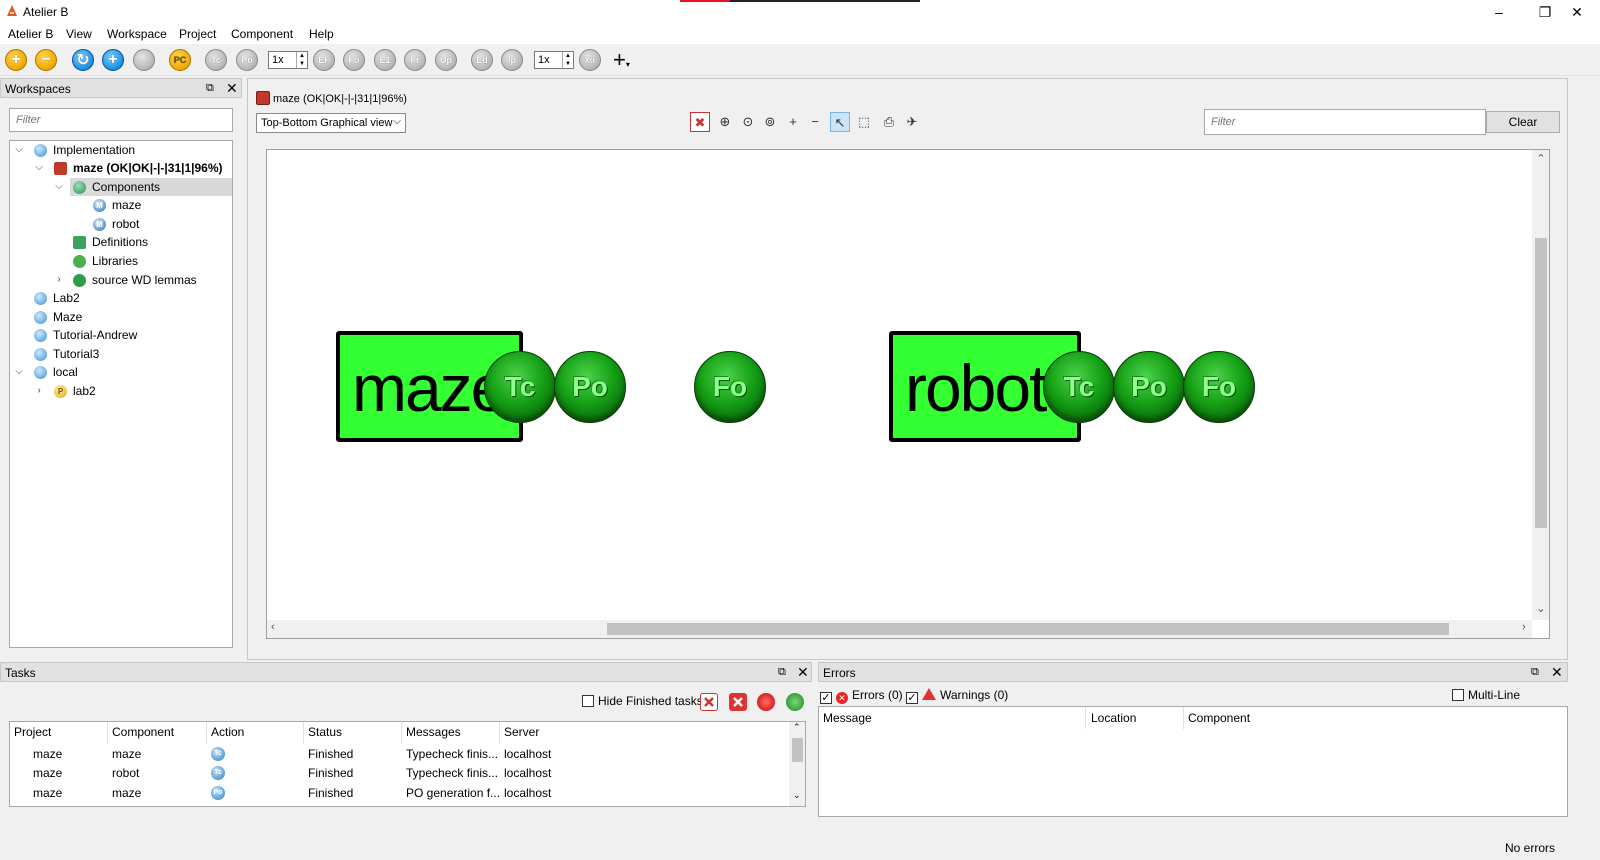 Image resolution: width=1600 pixels, height=860 pixels. What do you see at coordinates (247, 60) in the screenshot?
I see `po-generation-button: Po` at bounding box center [247, 60].